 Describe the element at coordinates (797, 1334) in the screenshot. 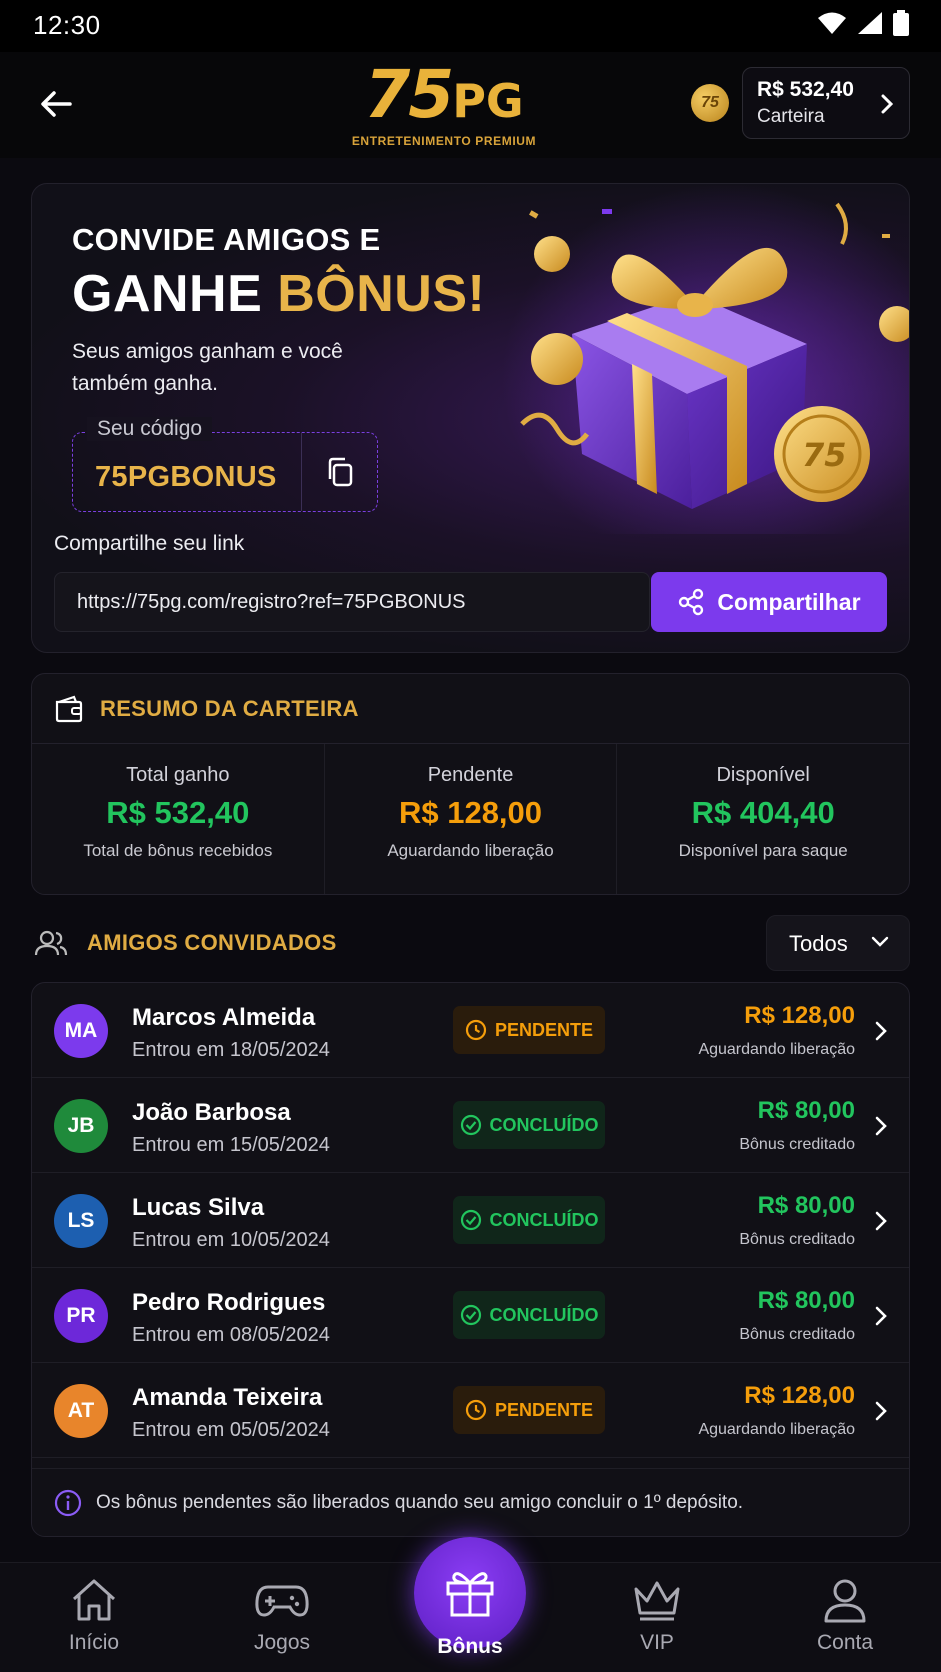

I see `friend-bonus-desc: Bônus creditado` at that location.